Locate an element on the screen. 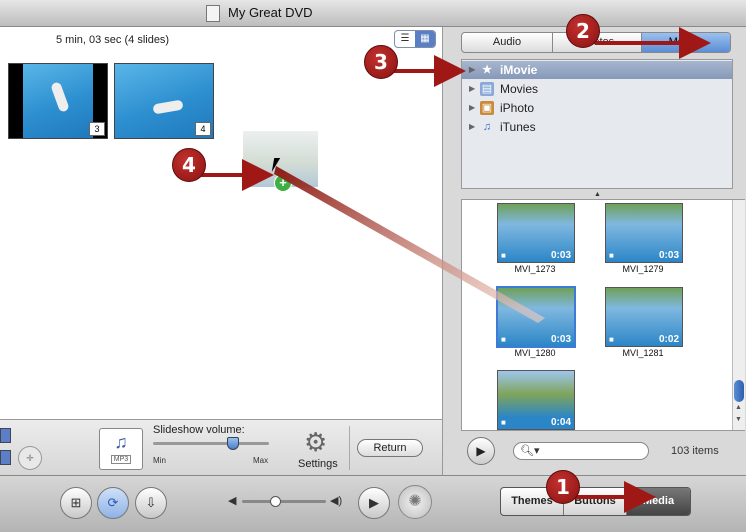 Image resolution: width=746 pixels, height=532 pixels. slide-number: 3 is located at coordinates (97, 129).